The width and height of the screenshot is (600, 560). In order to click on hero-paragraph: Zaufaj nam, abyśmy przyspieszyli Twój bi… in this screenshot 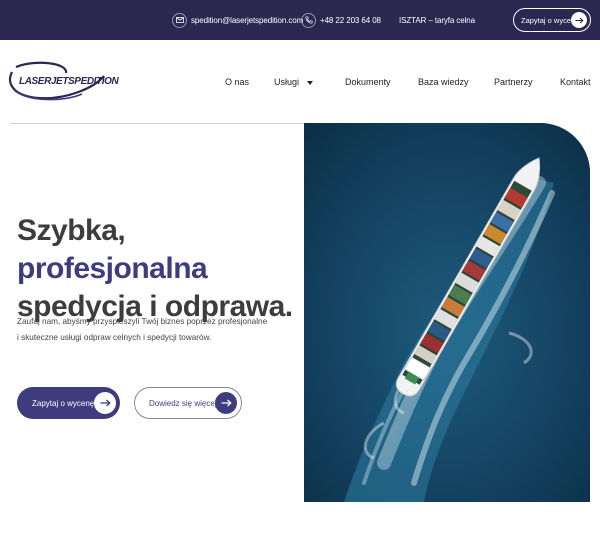, I will do `click(157, 330)`.